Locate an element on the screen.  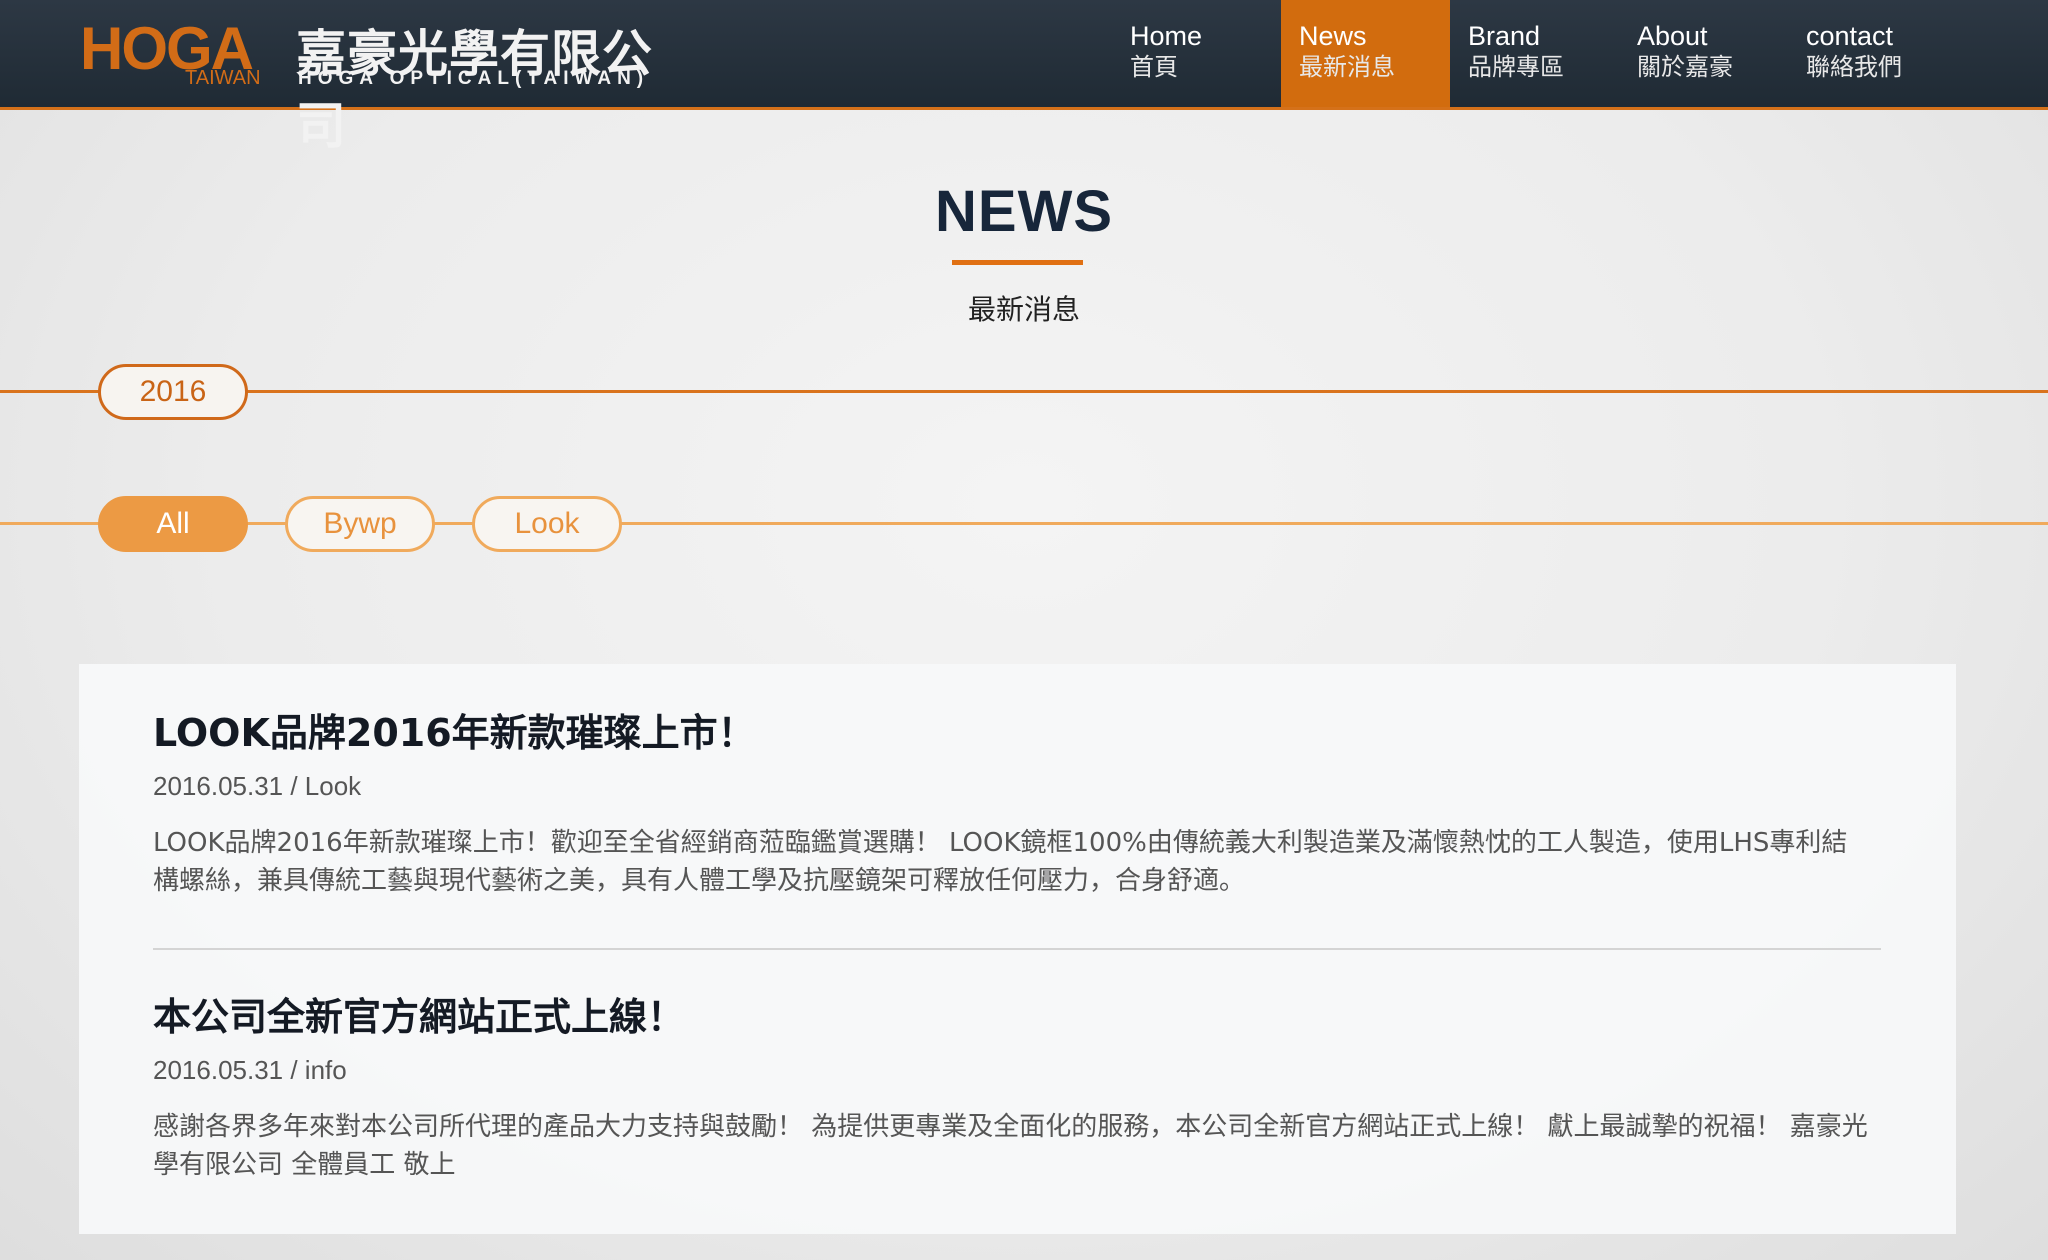
logo-region-text: TAIWAN is located at coordinates (223, 78).